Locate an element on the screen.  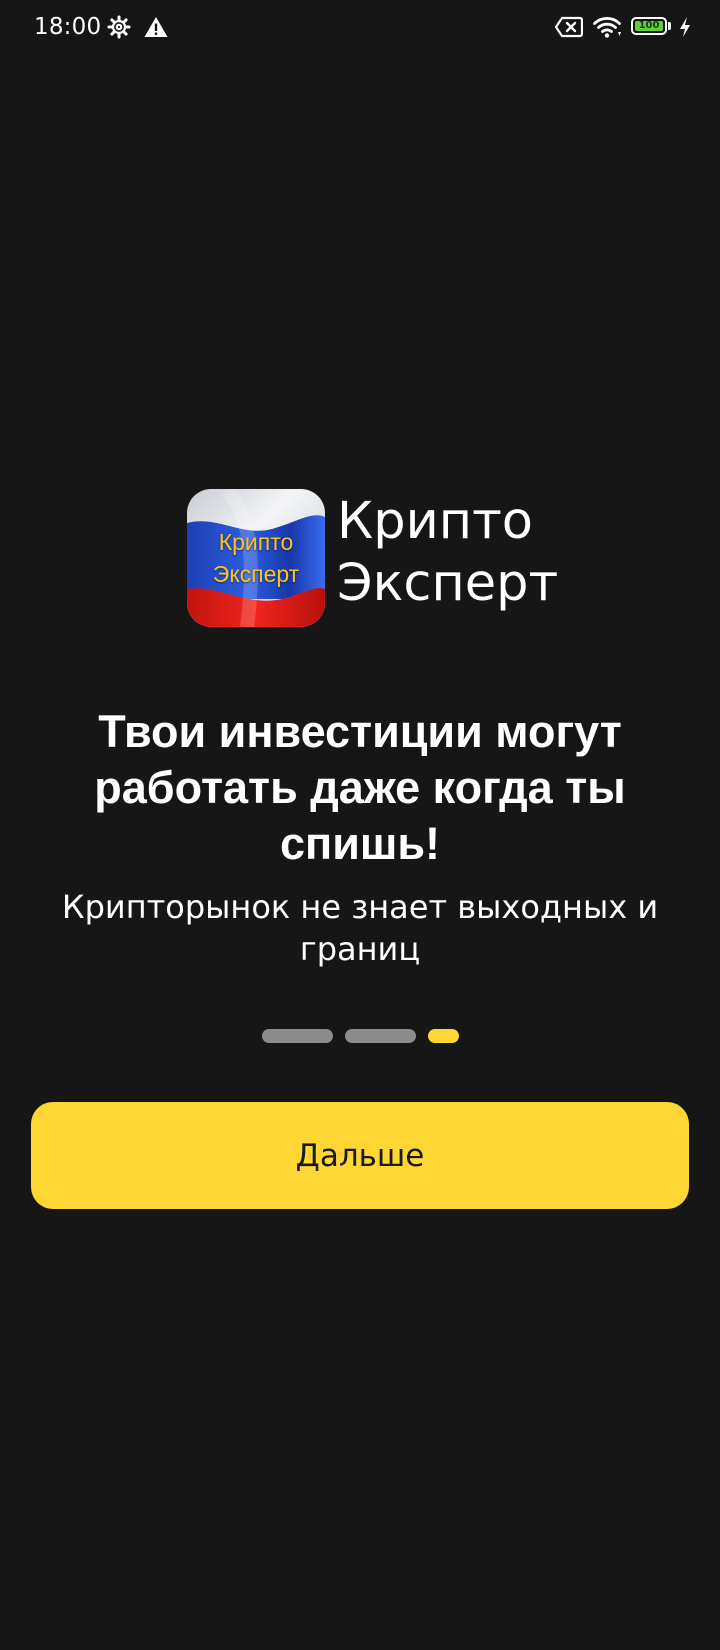
next-button: Дальше is located at coordinates (360, 1155).